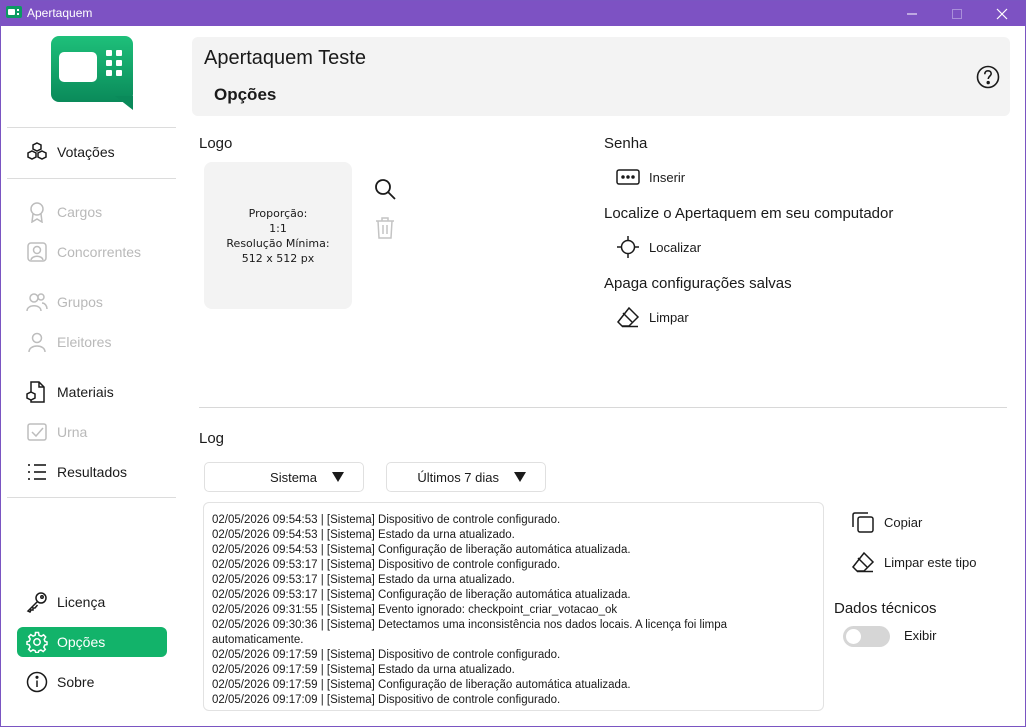  I want to click on list-icon, so click(37, 472).